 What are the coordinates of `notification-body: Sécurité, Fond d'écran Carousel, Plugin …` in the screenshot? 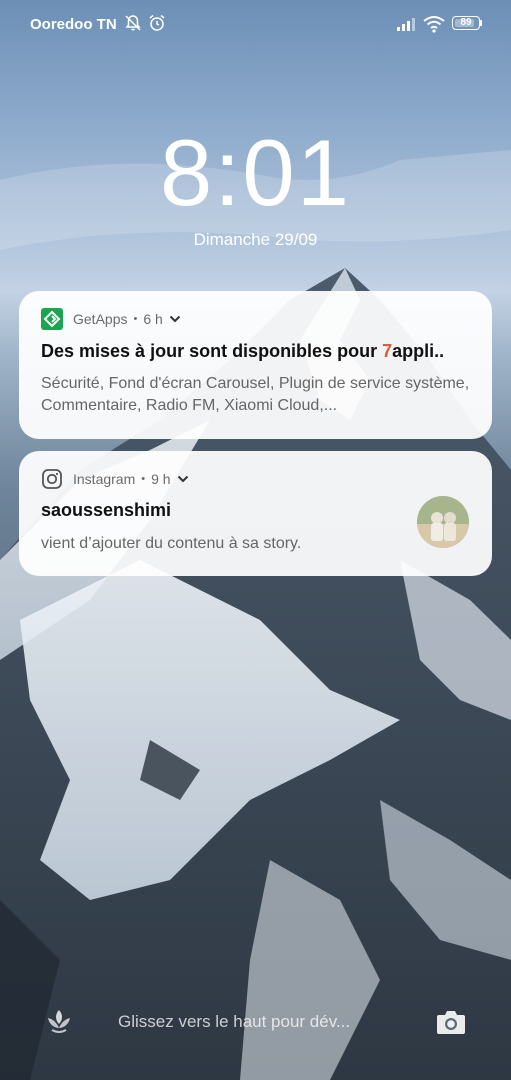 It's located at (255, 394).